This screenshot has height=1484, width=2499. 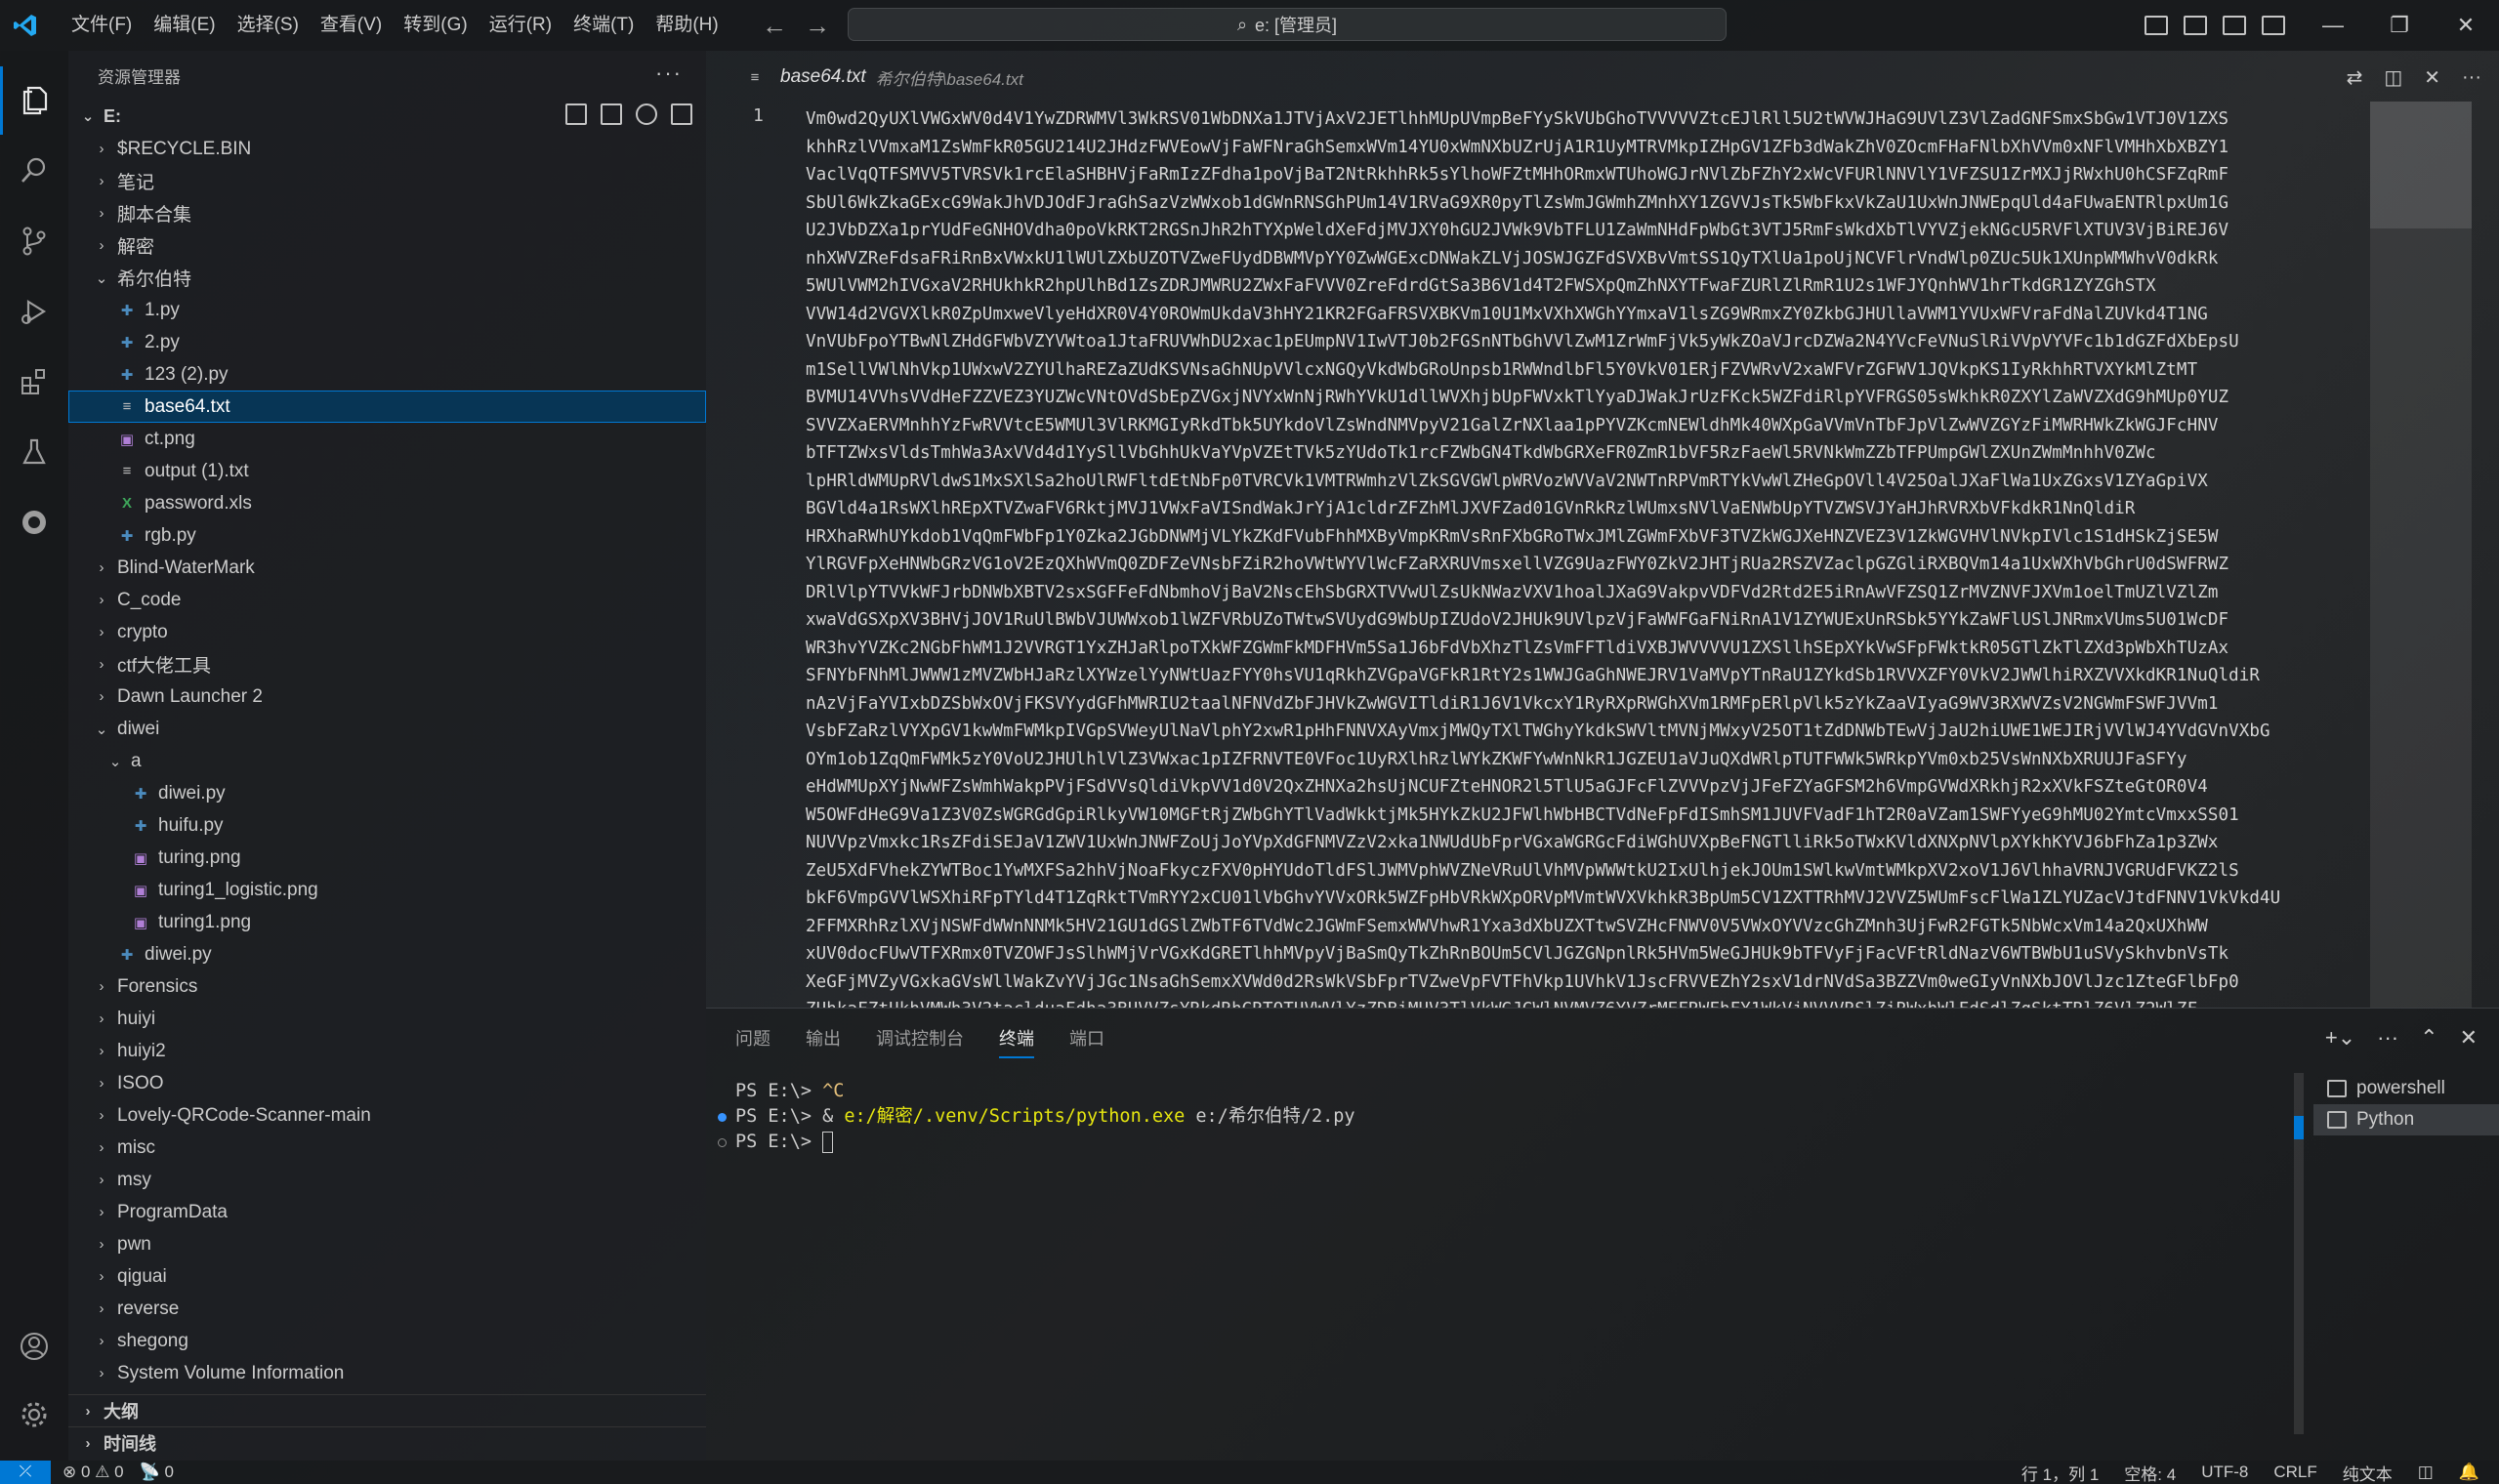 What do you see at coordinates (34, 241) in the screenshot?
I see `source-control-icon` at bounding box center [34, 241].